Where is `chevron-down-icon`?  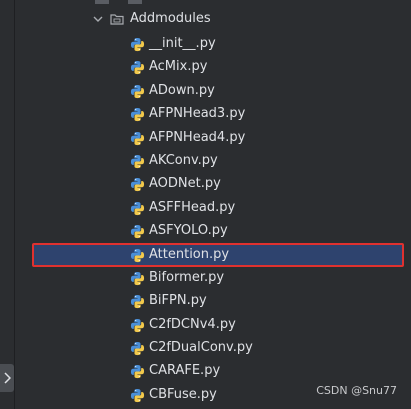
chevron-down-icon is located at coordinates (98, 19).